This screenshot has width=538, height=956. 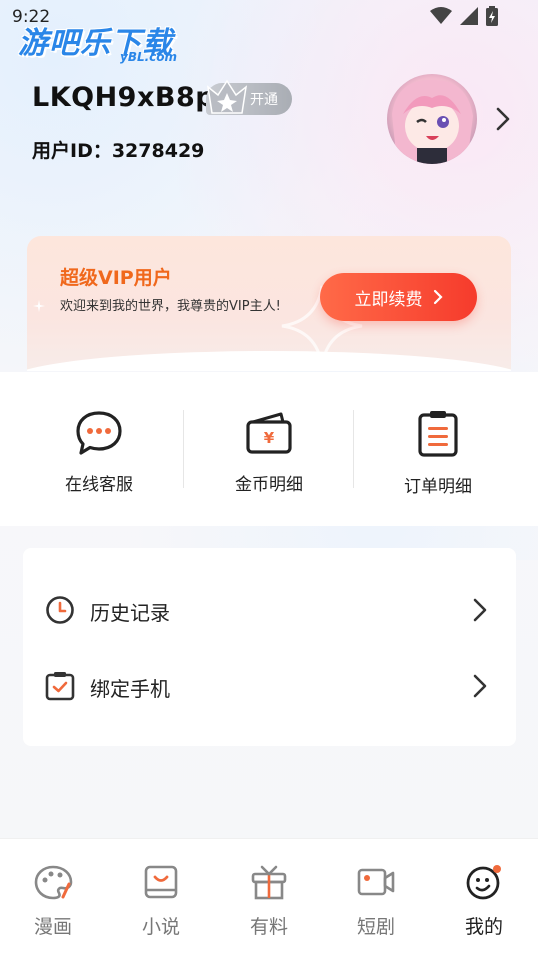 What do you see at coordinates (118, 151) in the screenshot?
I see `user-id: 用户ID：3278429` at bounding box center [118, 151].